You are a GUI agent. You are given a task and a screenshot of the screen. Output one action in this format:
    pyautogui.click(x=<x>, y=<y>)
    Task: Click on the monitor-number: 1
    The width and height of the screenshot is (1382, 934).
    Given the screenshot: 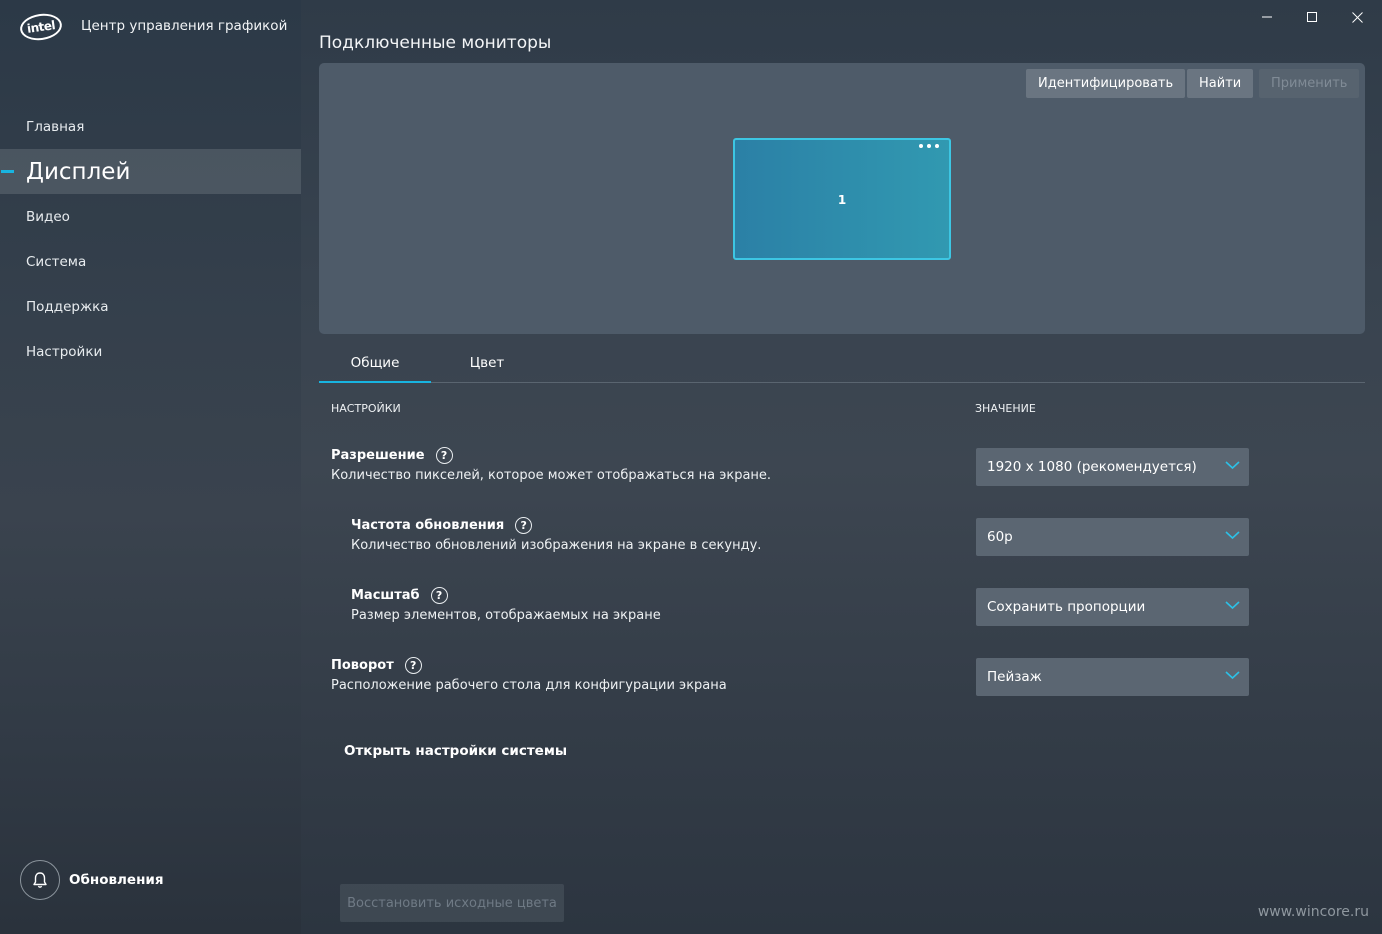 What is the action you would take?
    pyautogui.click(x=842, y=200)
    